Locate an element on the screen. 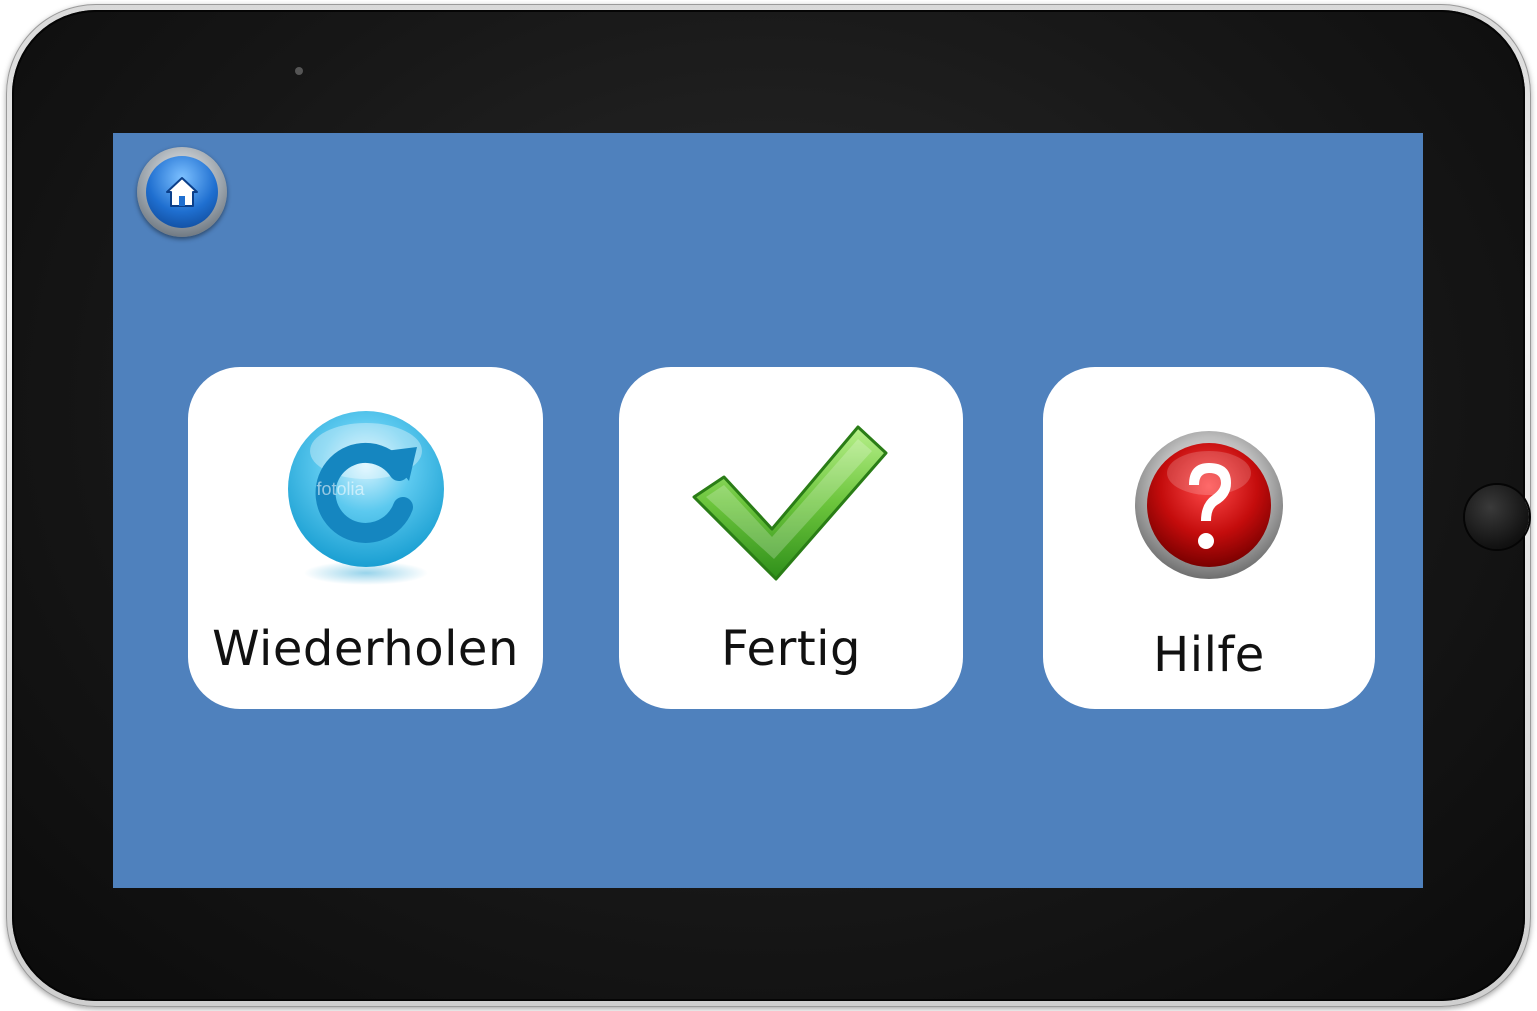 The height and width of the screenshot is (1011, 1537). checkmark-icon is located at coordinates (791, 504).